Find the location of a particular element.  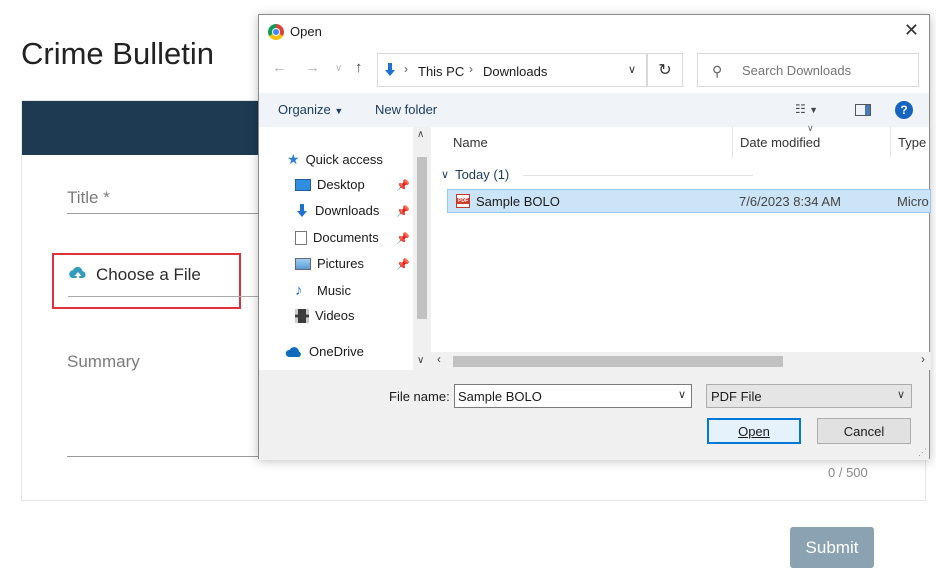

up-arrow-icon: ↑ is located at coordinates (359, 67).